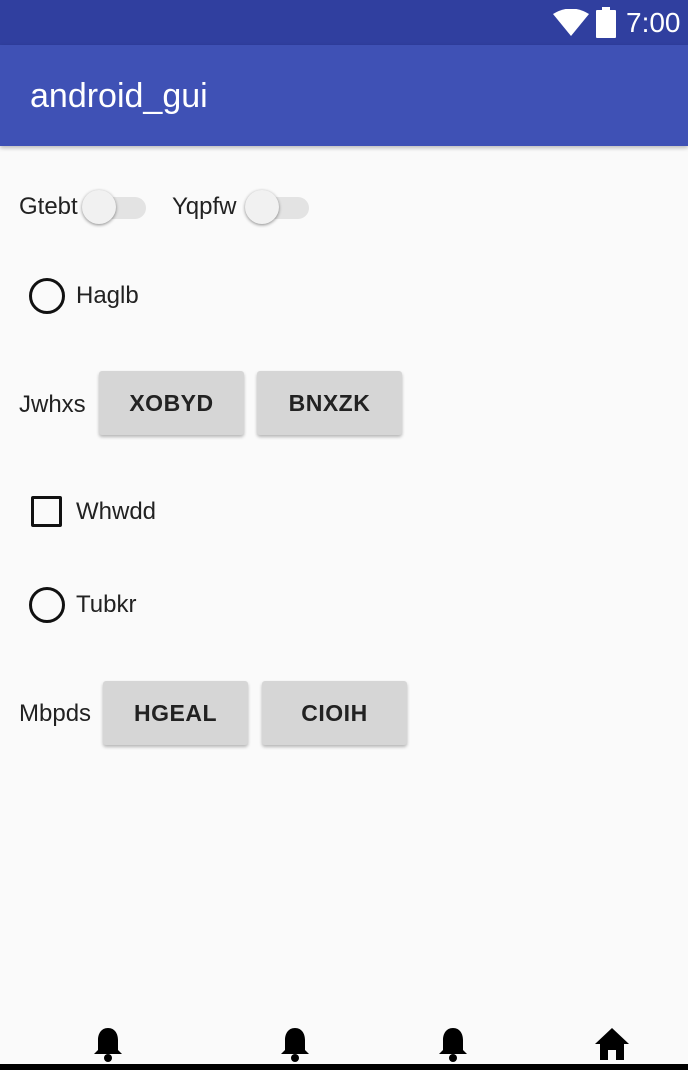 This screenshot has width=688, height=1070. Describe the element at coordinates (334, 713) in the screenshot. I see `cioih-button: CIOIH` at that location.